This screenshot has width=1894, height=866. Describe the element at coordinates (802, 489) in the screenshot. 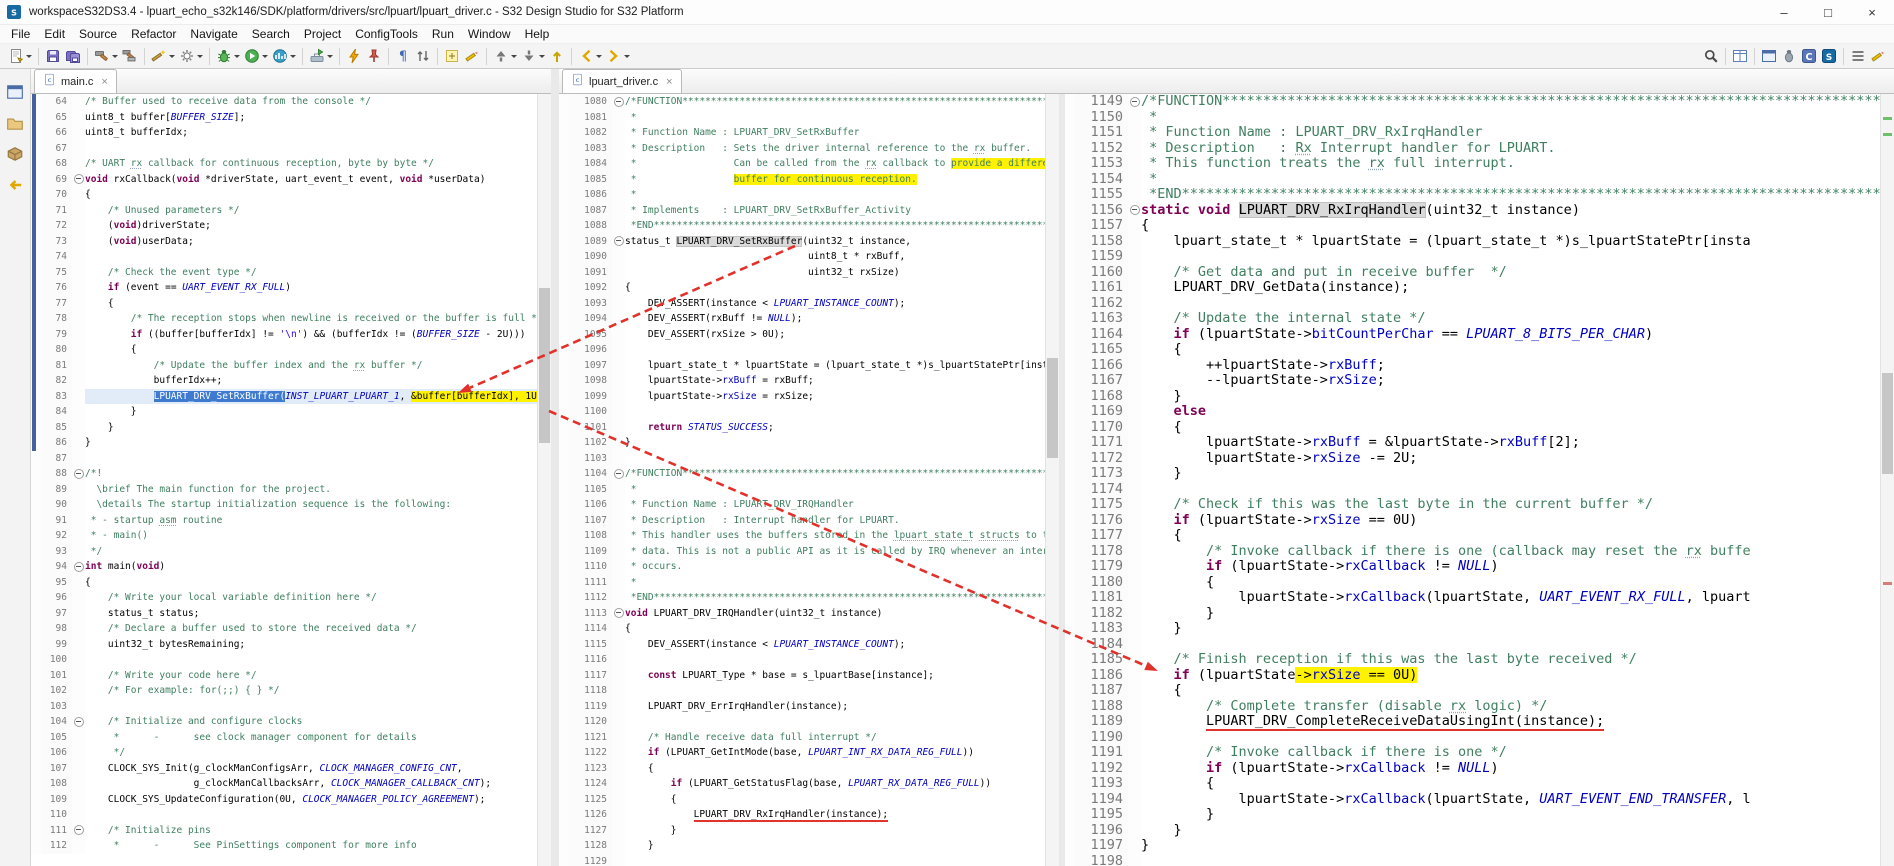

I see `code-line: 1105 *` at that location.